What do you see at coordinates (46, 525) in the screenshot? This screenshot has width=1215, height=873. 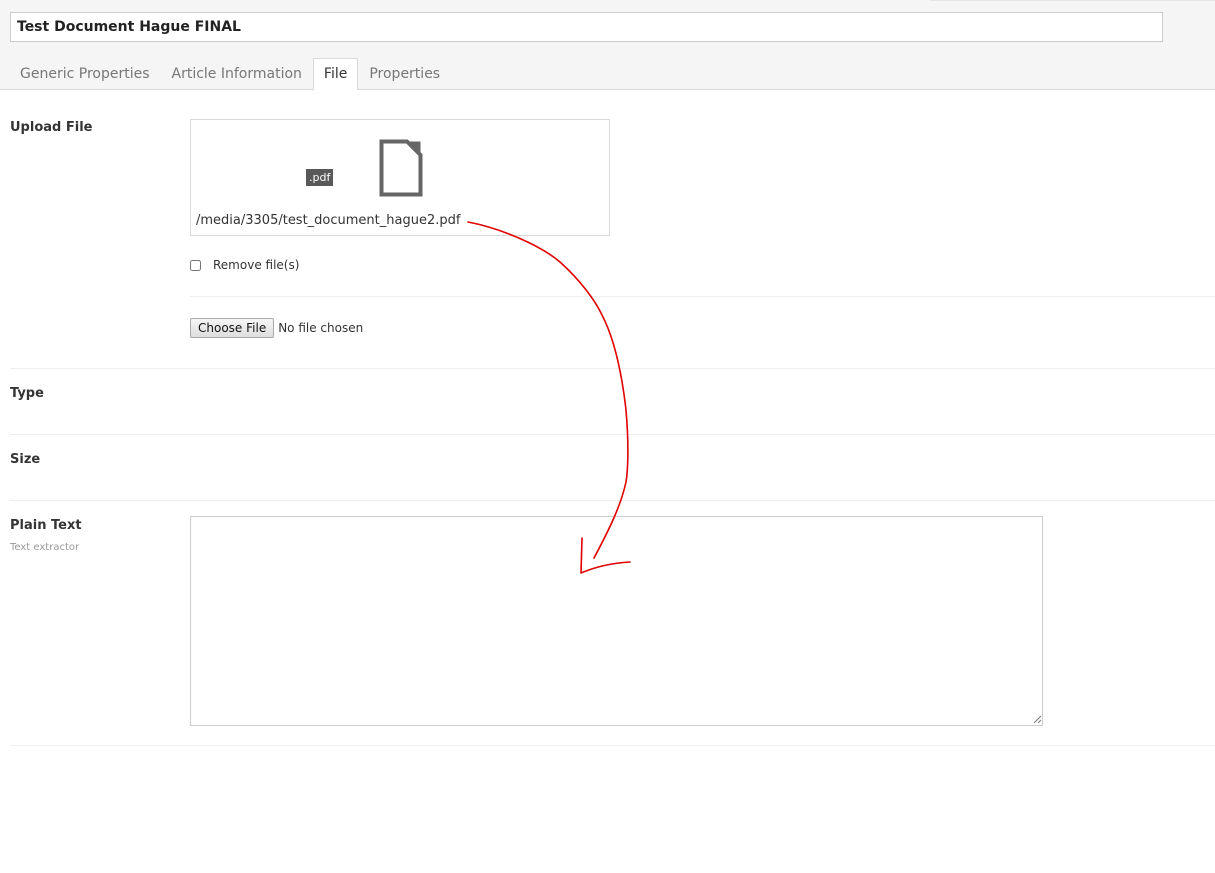 I see `plain-text-label: Plain Text` at bounding box center [46, 525].